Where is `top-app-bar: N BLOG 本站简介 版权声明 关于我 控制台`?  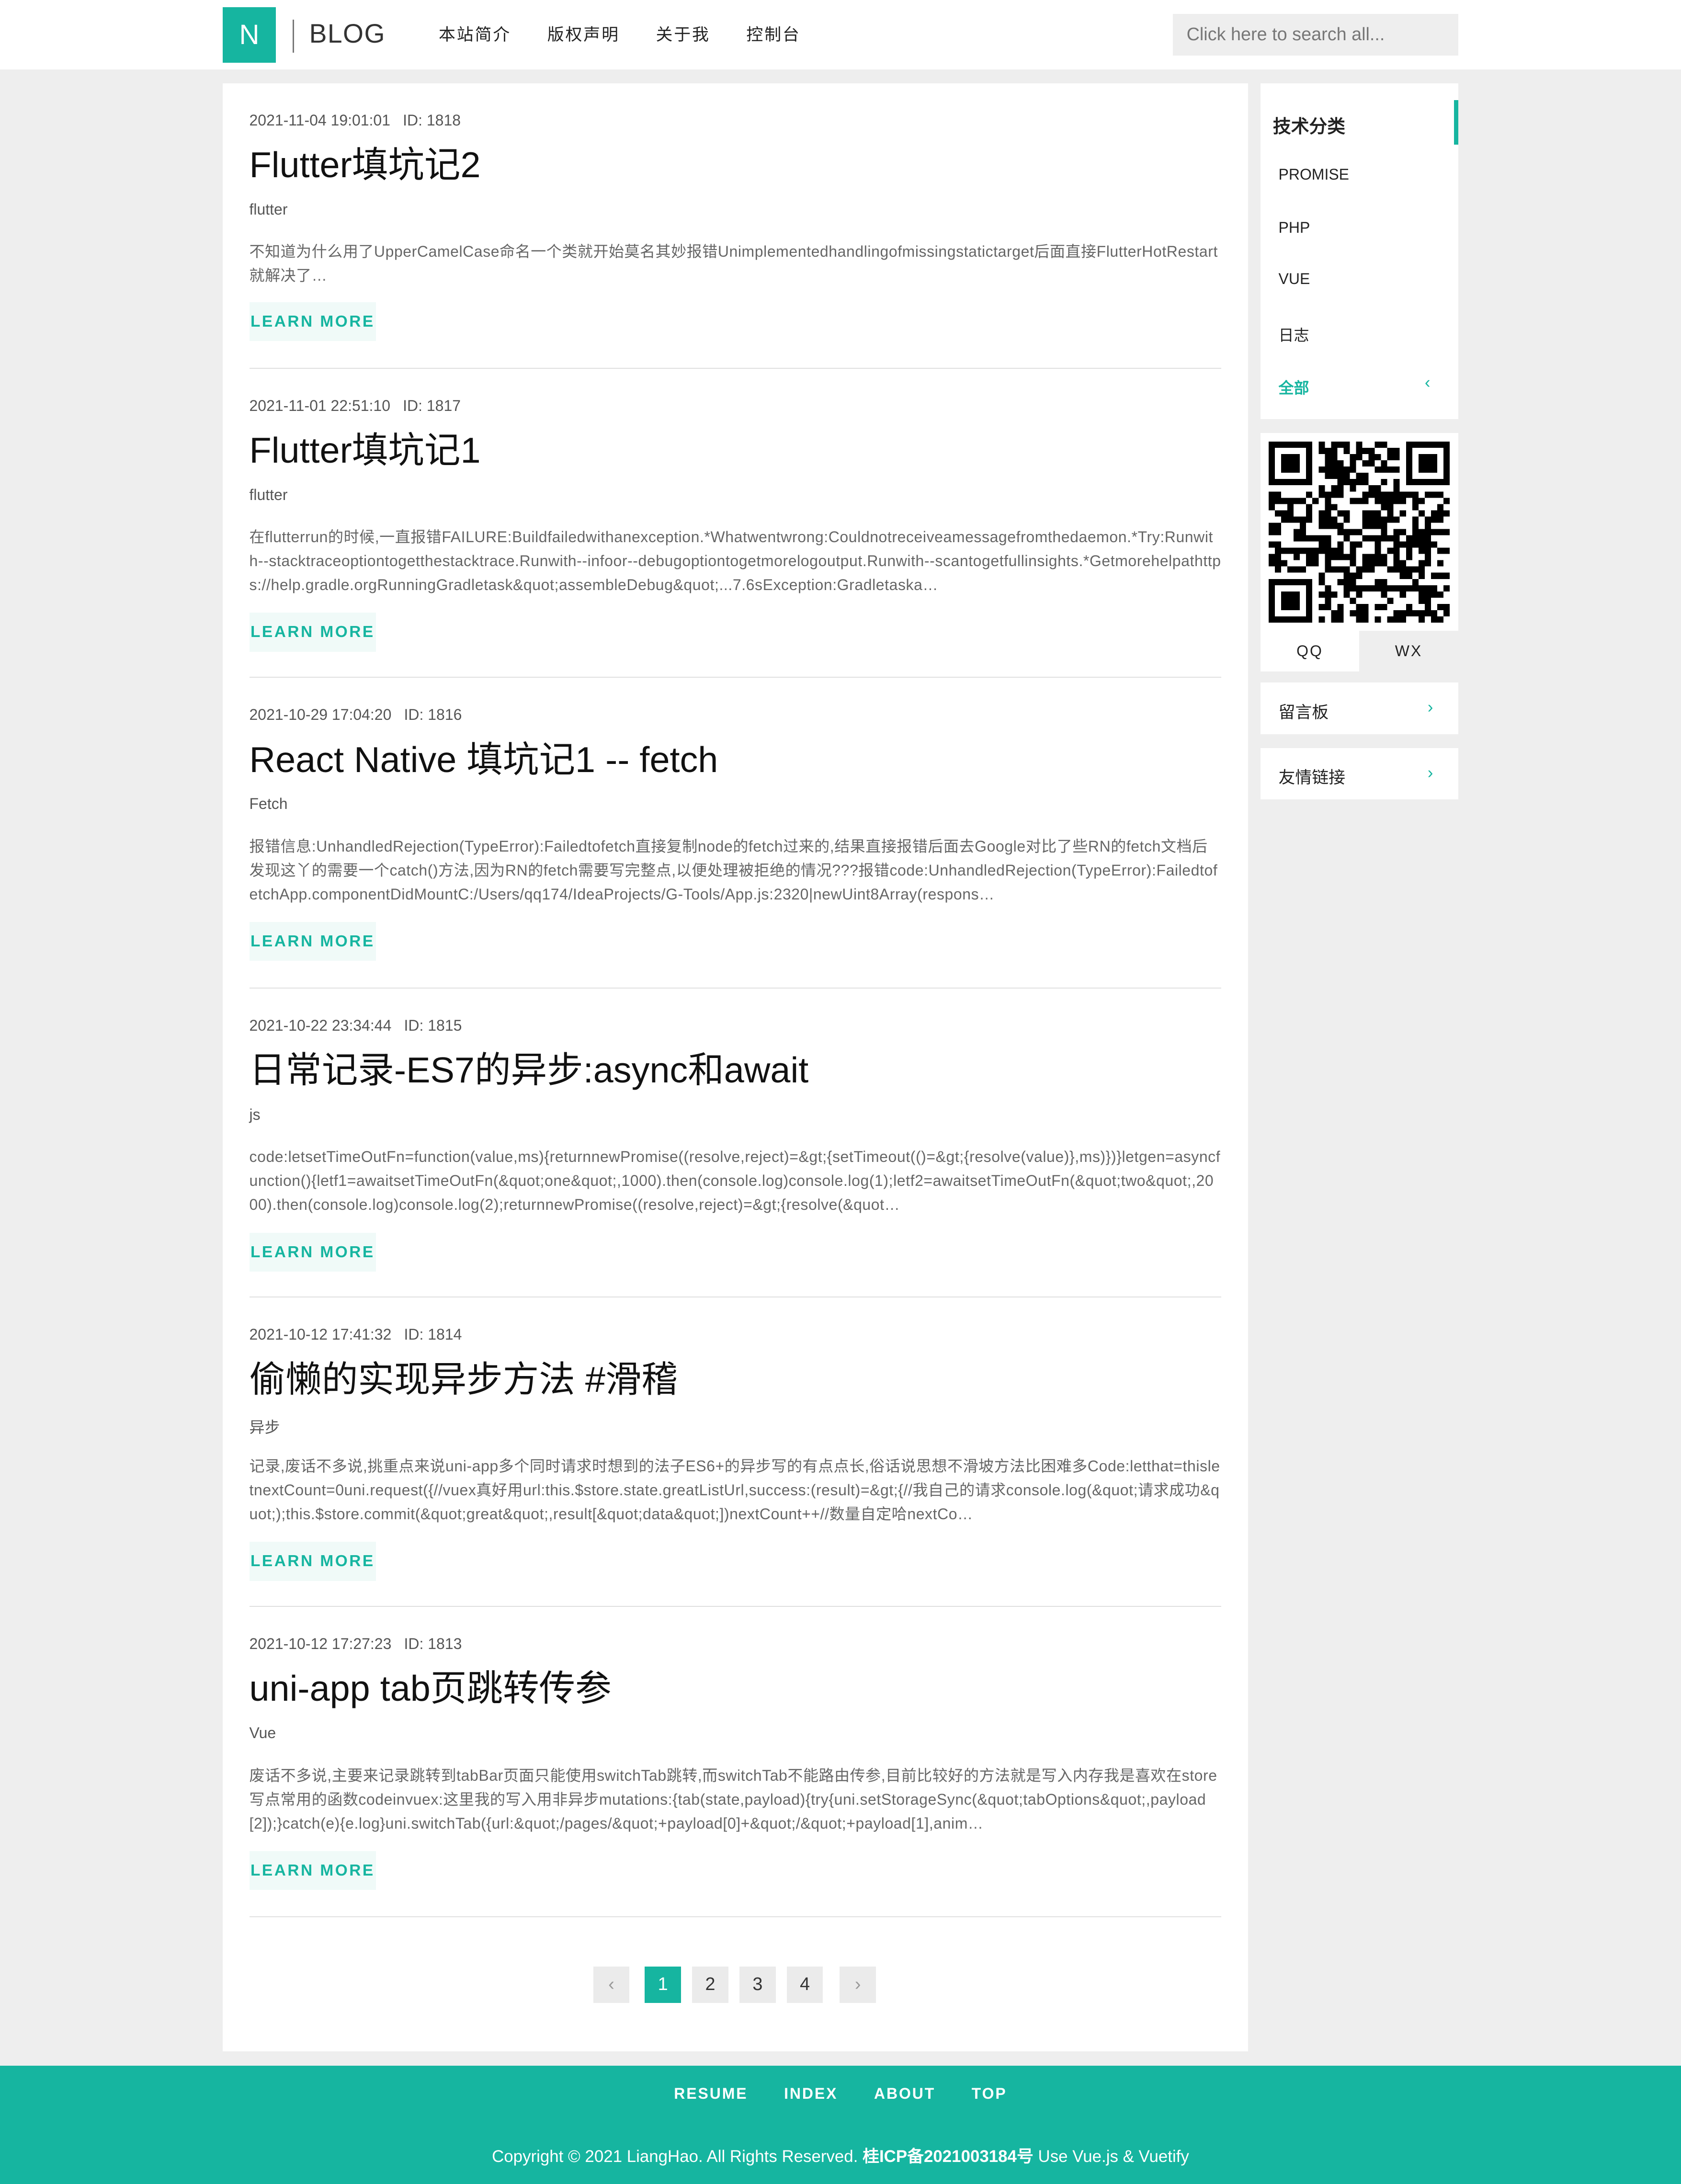
top-app-bar: N BLOG 本站简介 版权声明 关于我 控制台 is located at coordinates (840, 35).